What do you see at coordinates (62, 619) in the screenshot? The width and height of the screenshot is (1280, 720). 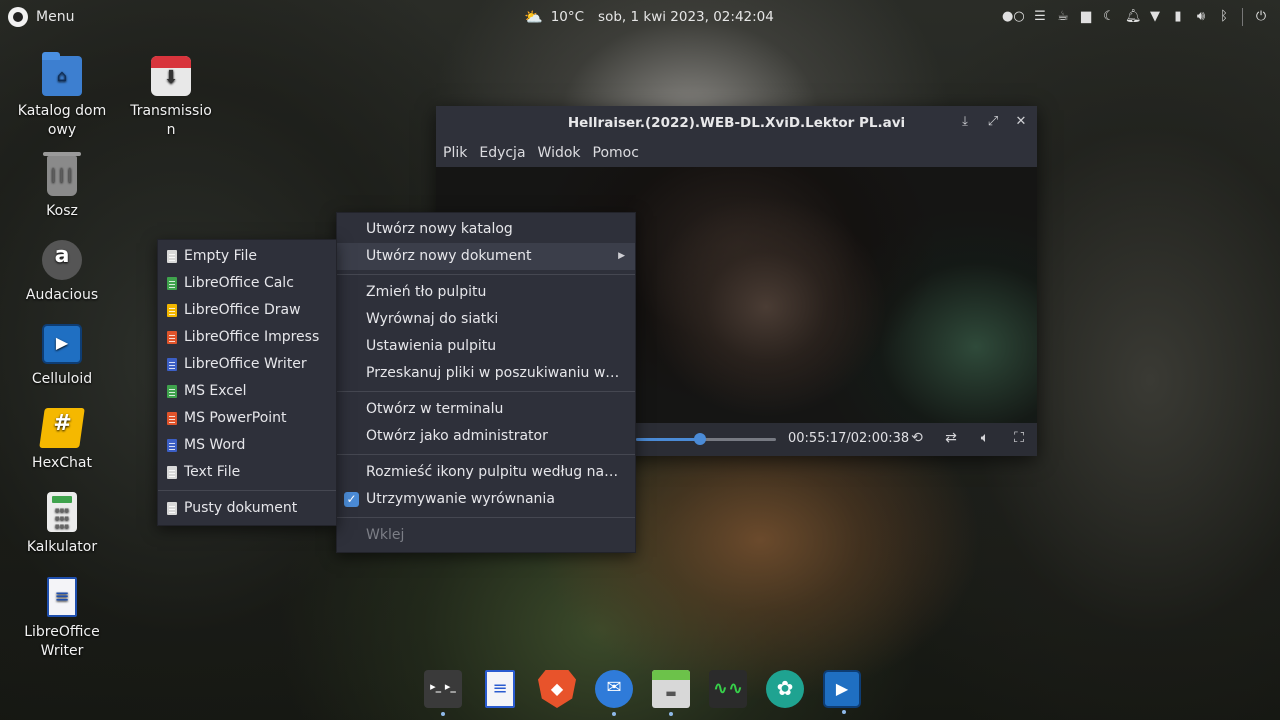 I see `desk-icon-writer: LibreOffice Writer` at bounding box center [62, 619].